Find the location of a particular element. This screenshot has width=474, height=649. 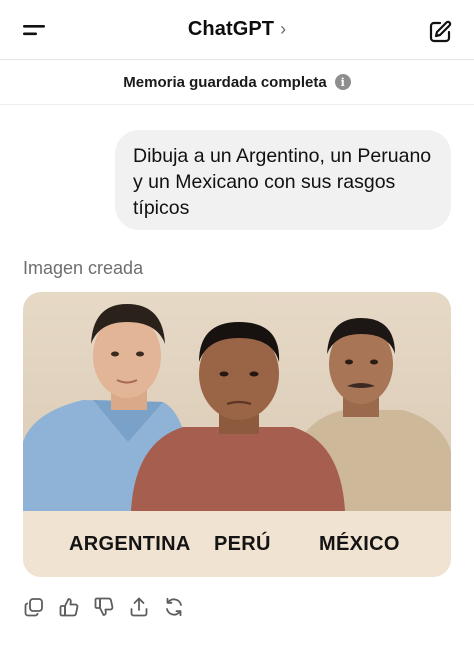

top-bar: ChatGPT › is located at coordinates (237, 30).